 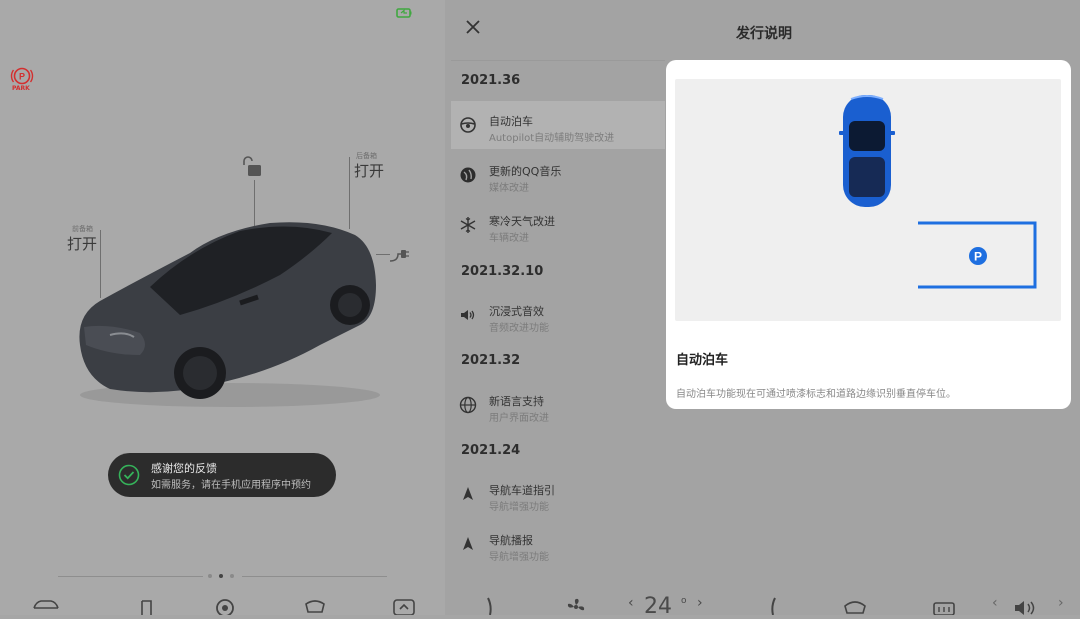 I want to click on pager-line-right, so click(x=314, y=576).